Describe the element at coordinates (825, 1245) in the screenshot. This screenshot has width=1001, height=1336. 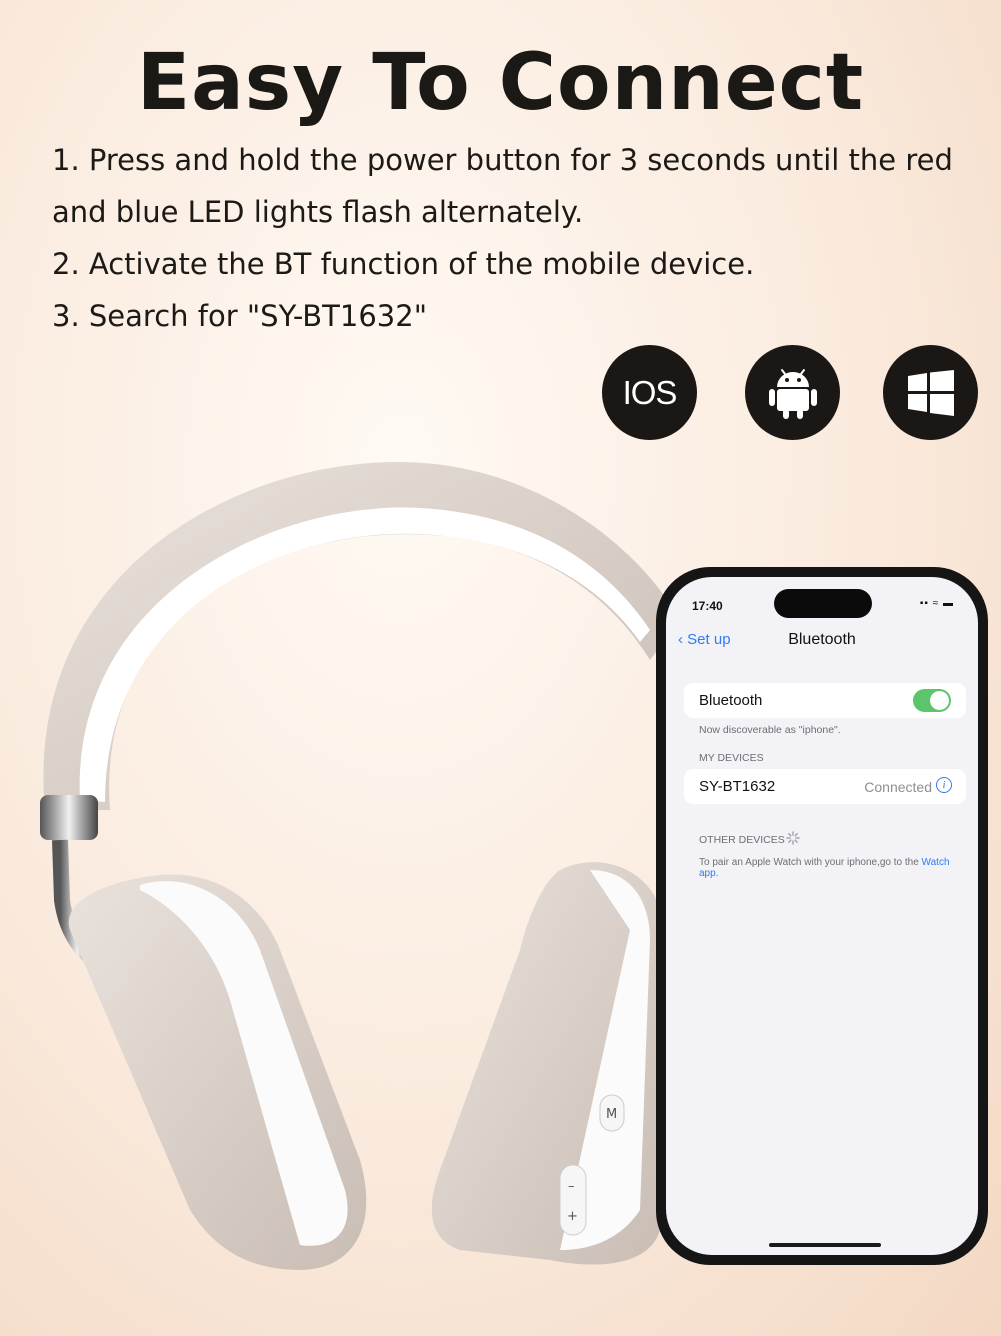
I see `home-indicator` at that location.